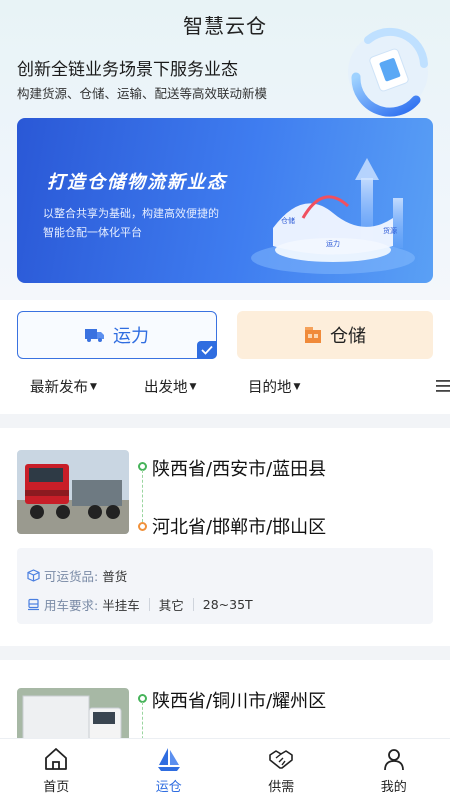 The width and height of the screenshot is (450, 800). Describe the element at coordinates (281, 759) in the screenshot. I see `handshake-icon` at that location.